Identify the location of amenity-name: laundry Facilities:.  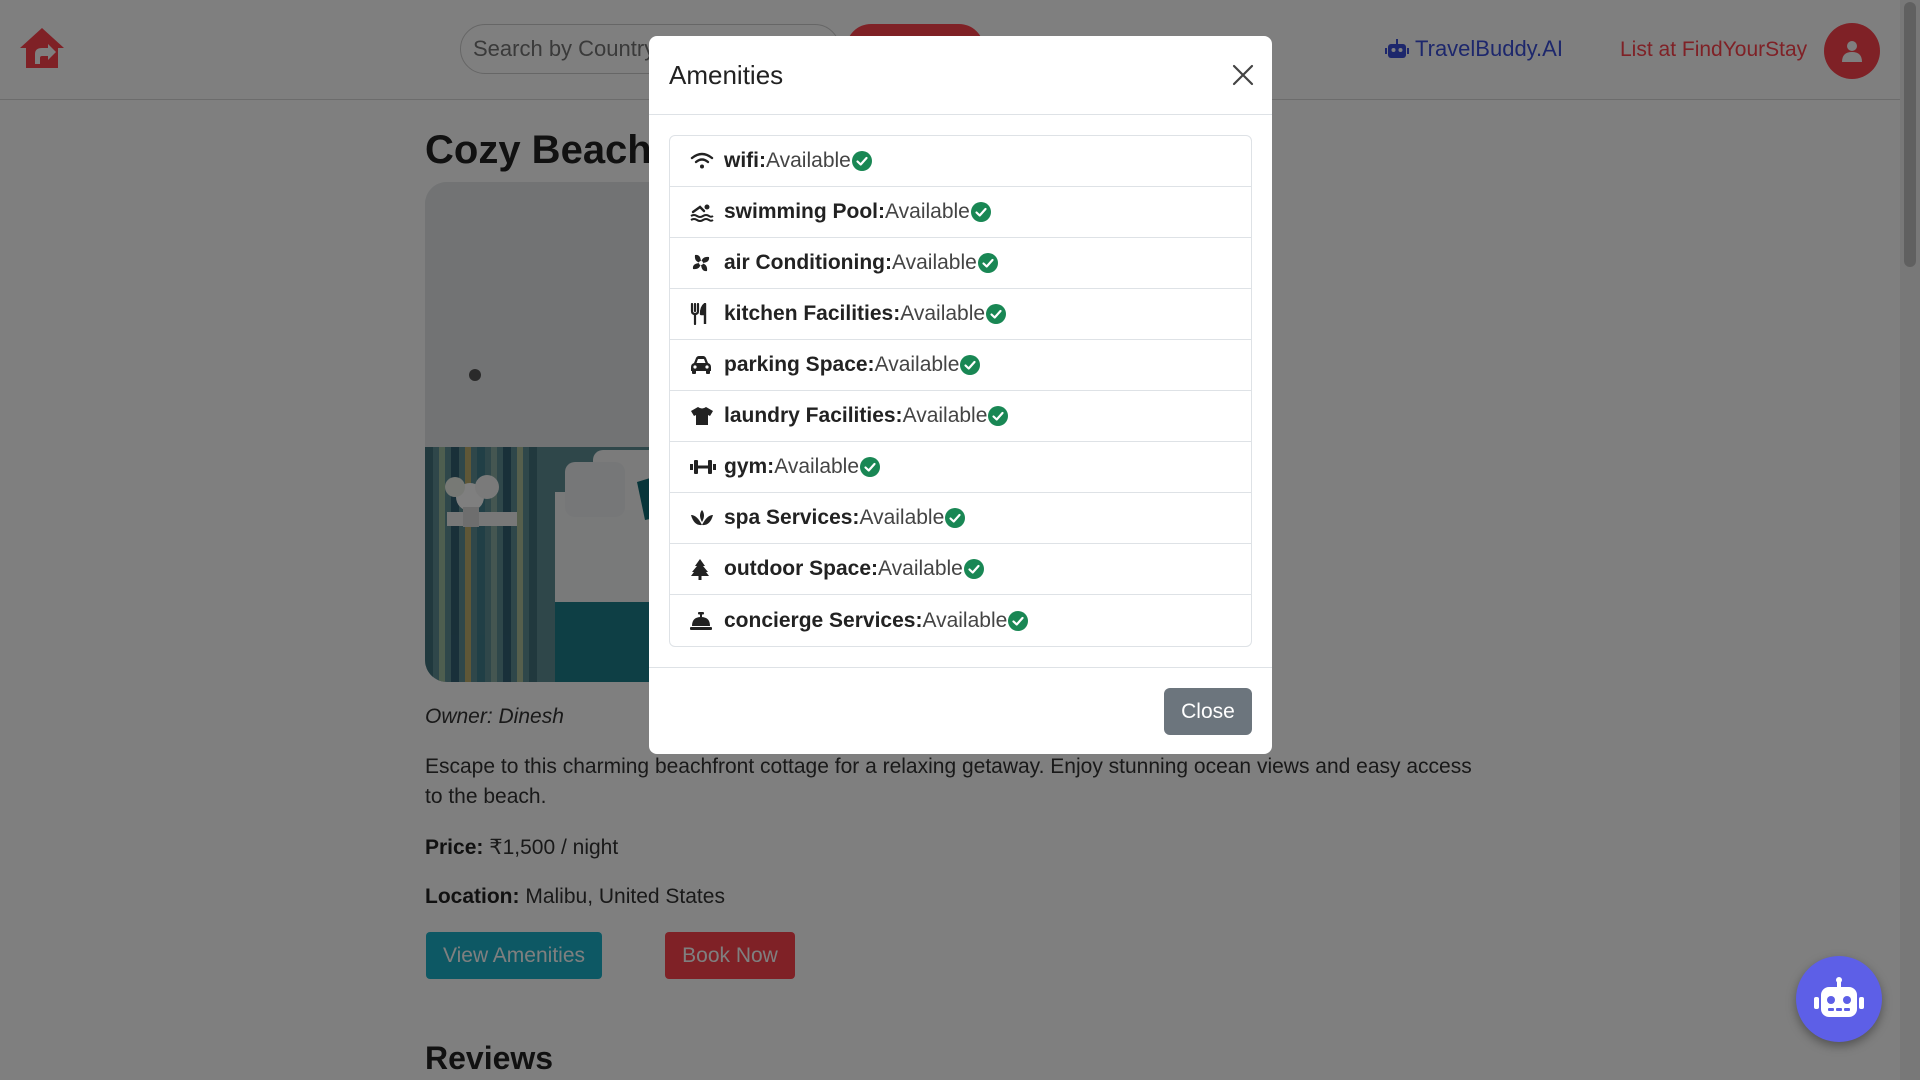
(813, 415).